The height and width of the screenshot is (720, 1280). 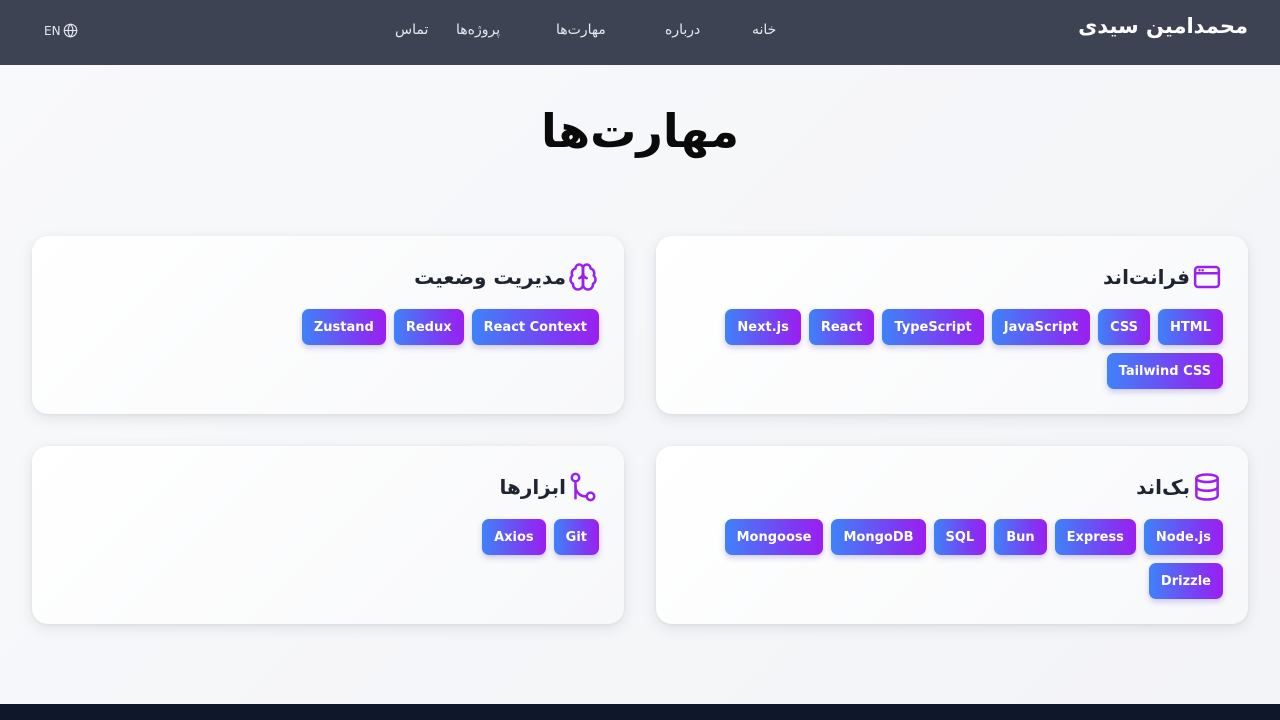 What do you see at coordinates (583, 487) in the screenshot?
I see `git-branch-icon` at bounding box center [583, 487].